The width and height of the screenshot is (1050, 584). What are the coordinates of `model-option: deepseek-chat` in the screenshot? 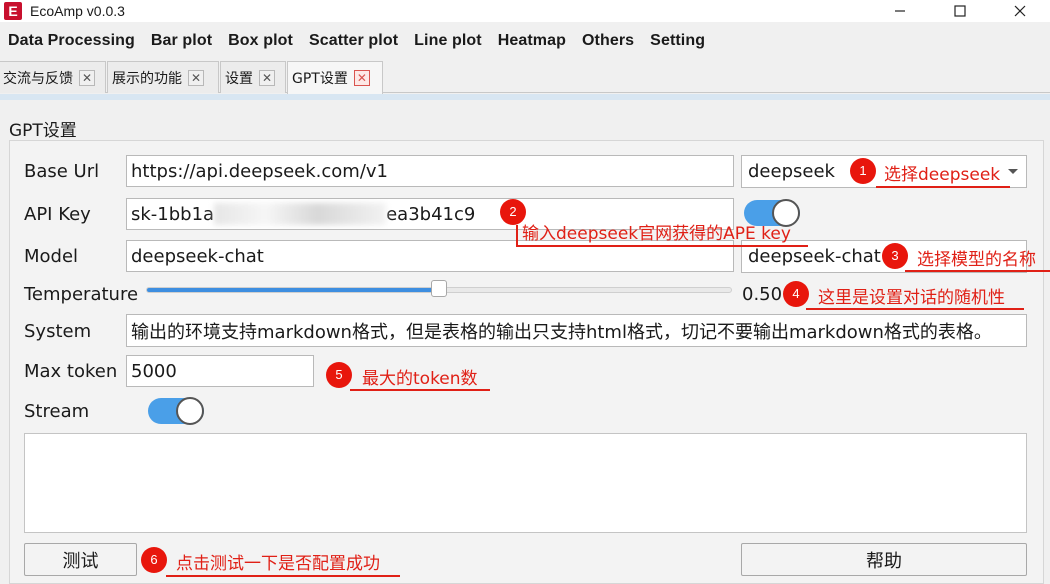 It's located at (814, 256).